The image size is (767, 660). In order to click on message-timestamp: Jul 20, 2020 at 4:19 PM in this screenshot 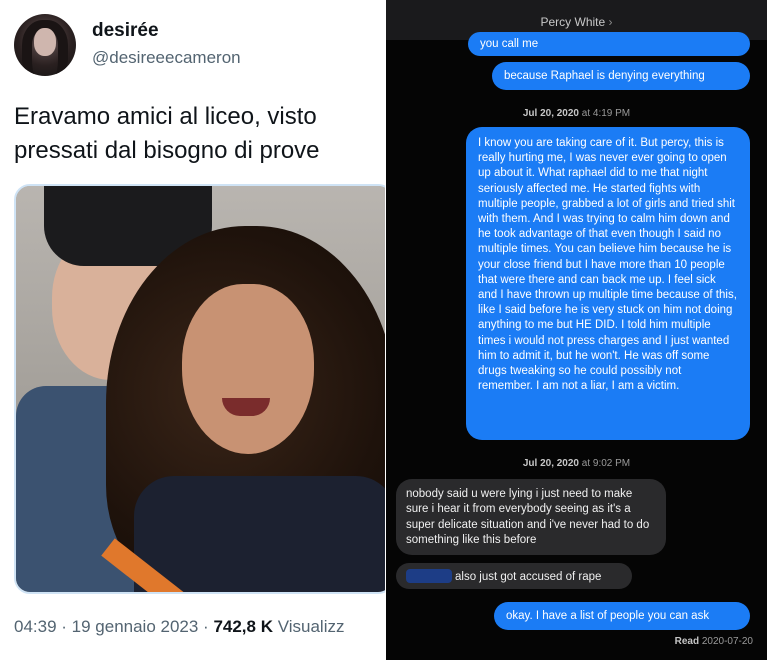, I will do `click(576, 113)`.